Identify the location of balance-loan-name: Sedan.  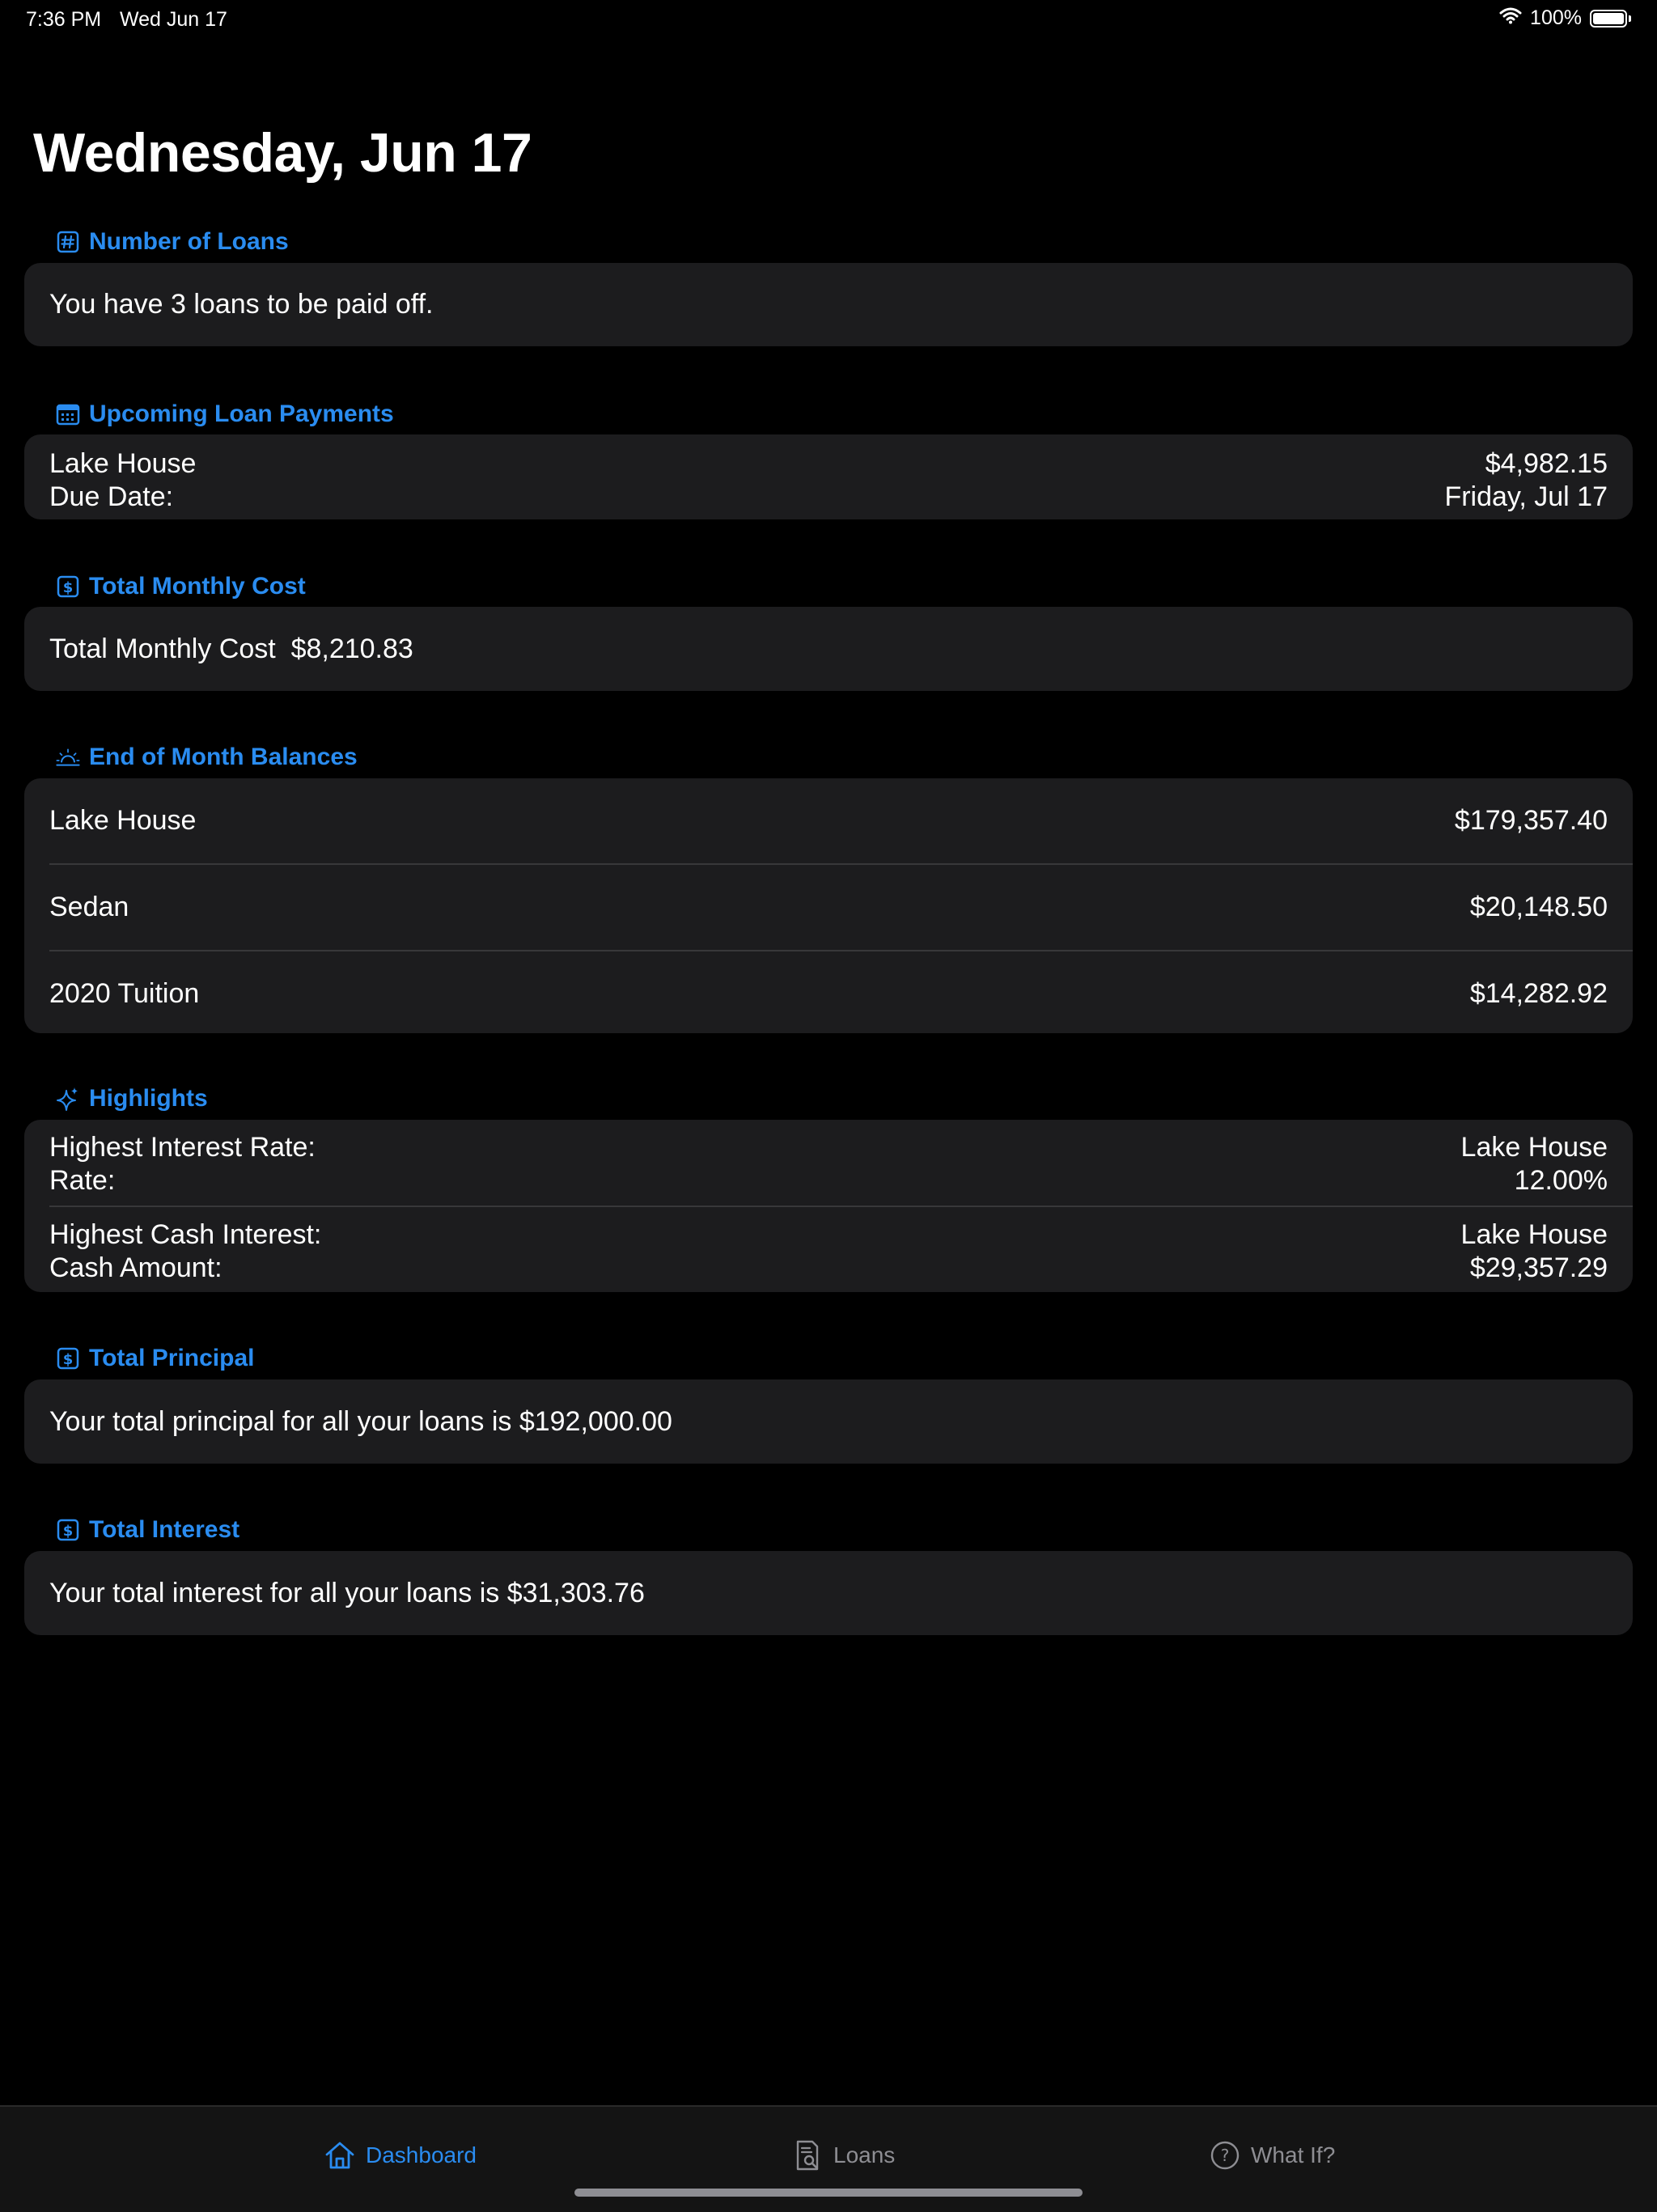
(89, 907).